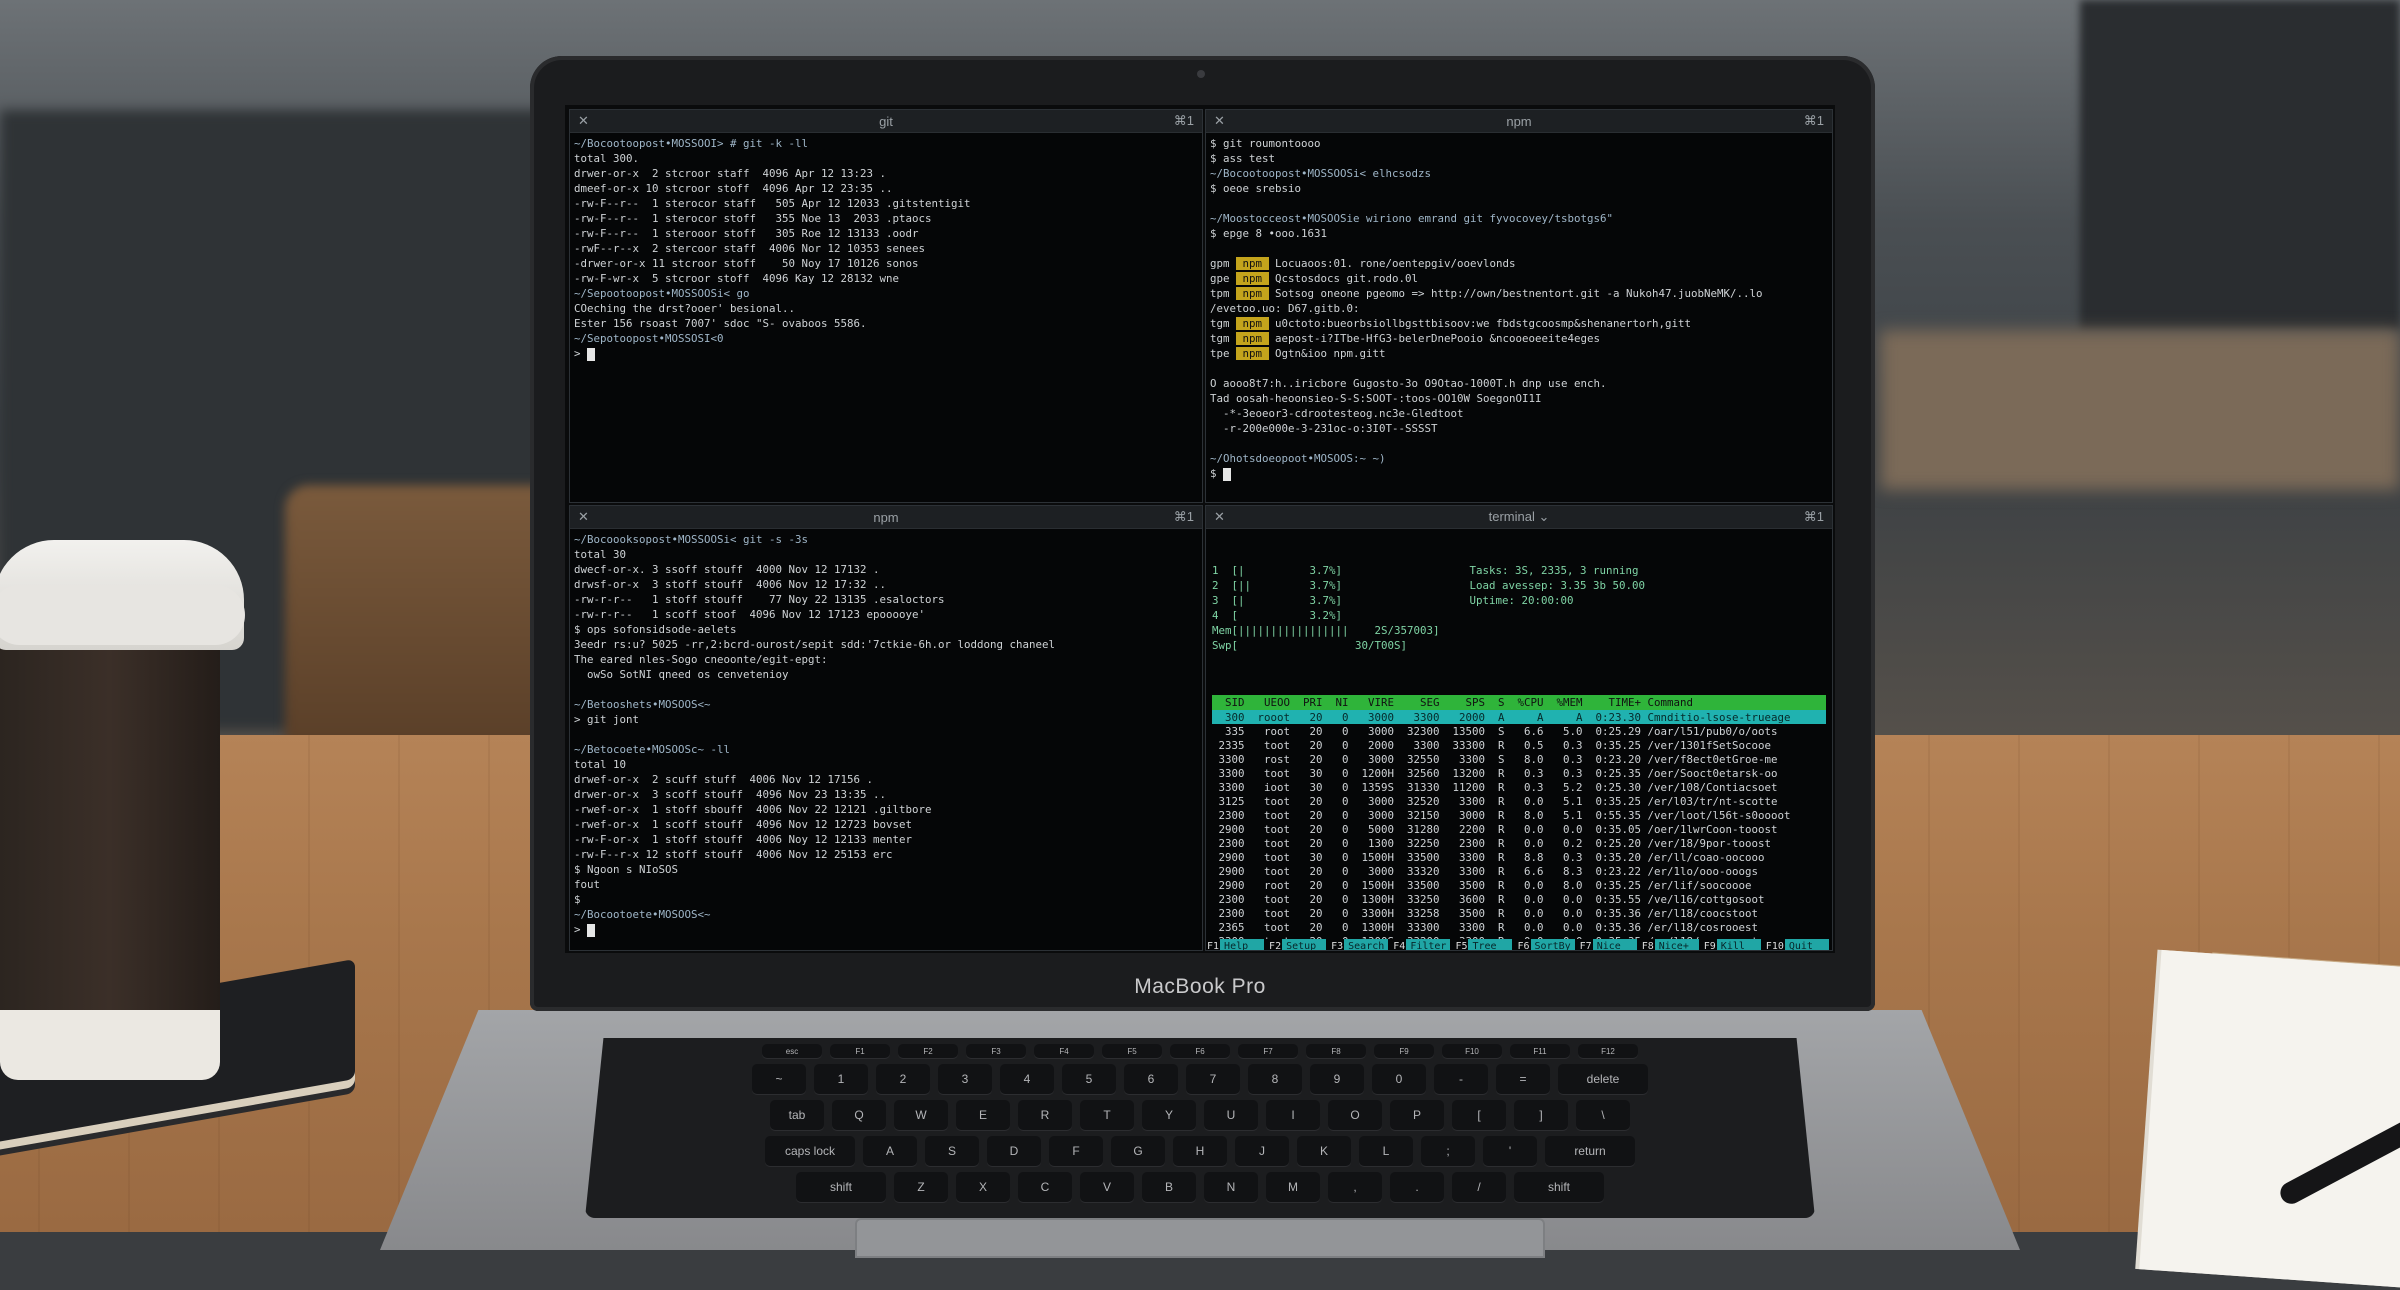  What do you see at coordinates (1355, 1115) in the screenshot?
I see `key: O` at bounding box center [1355, 1115].